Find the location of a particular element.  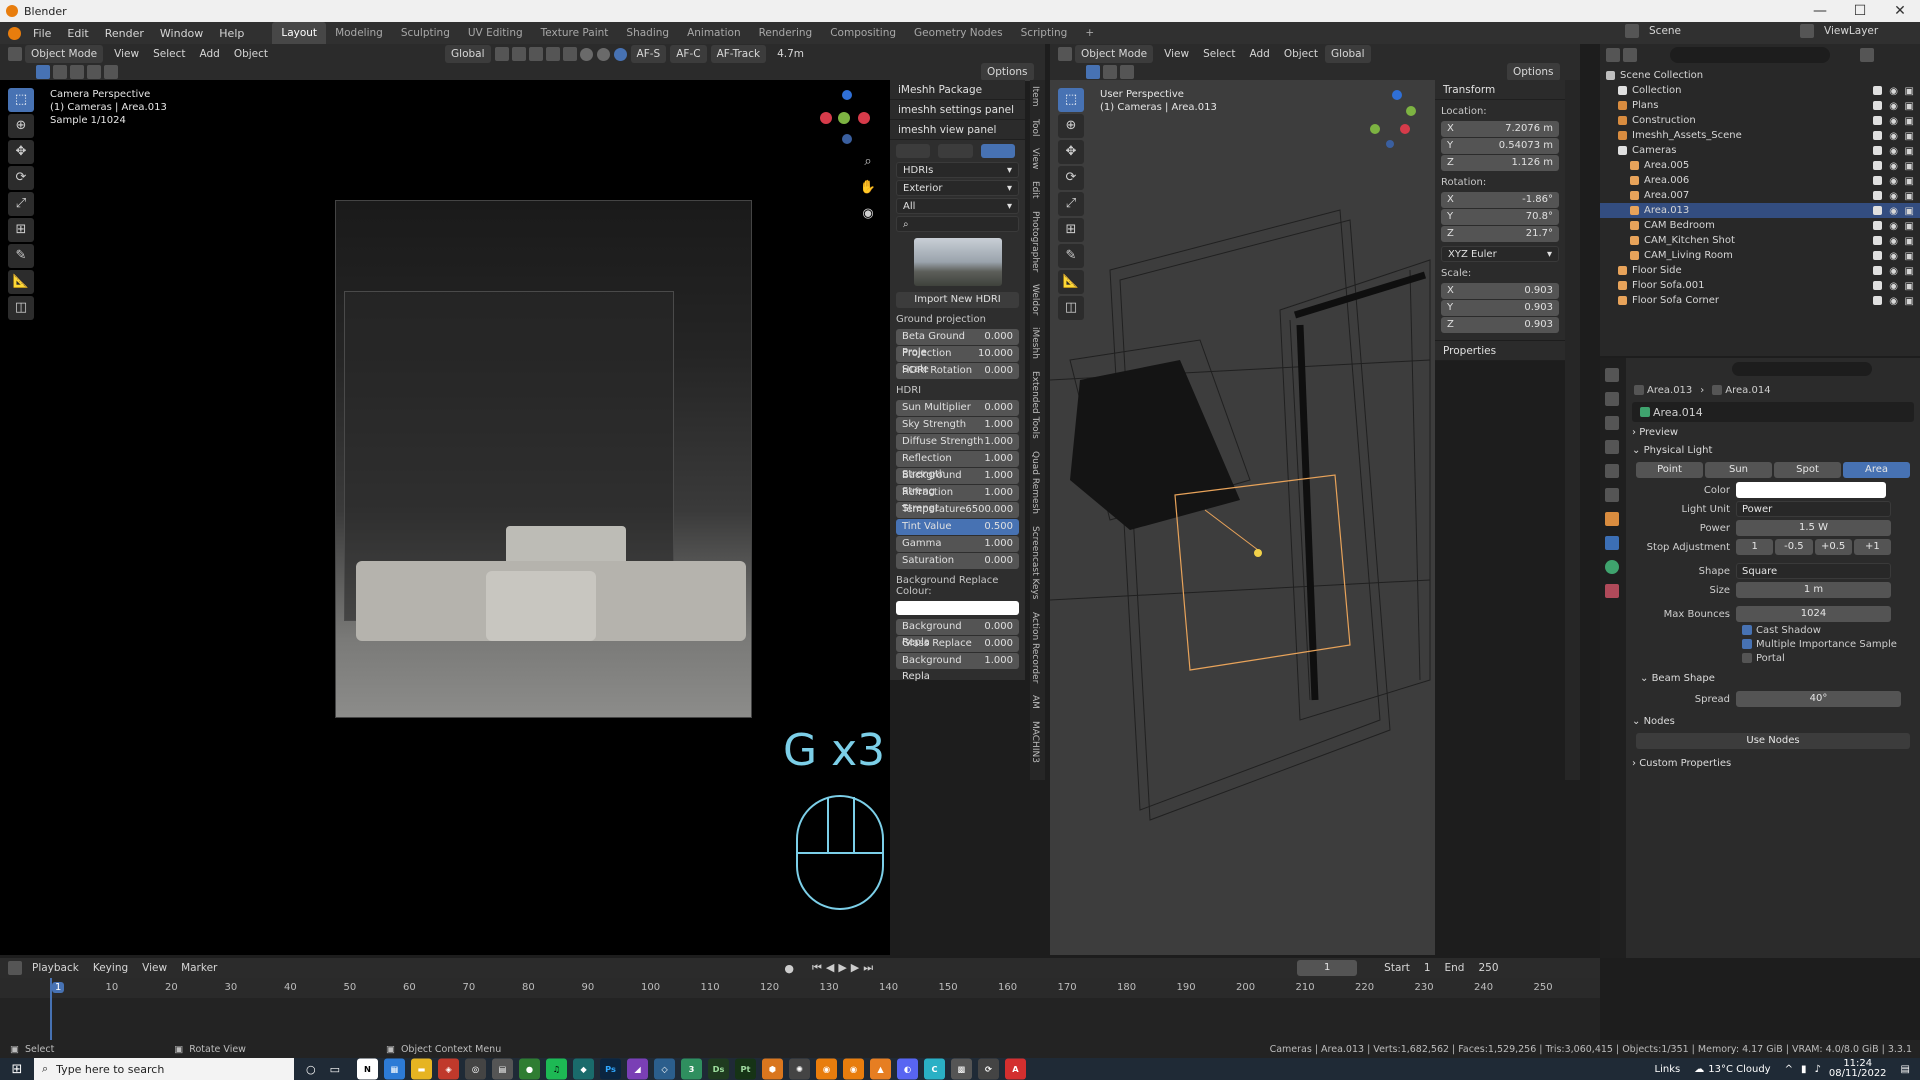

menu-render: Render is located at coordinates (124, 33).